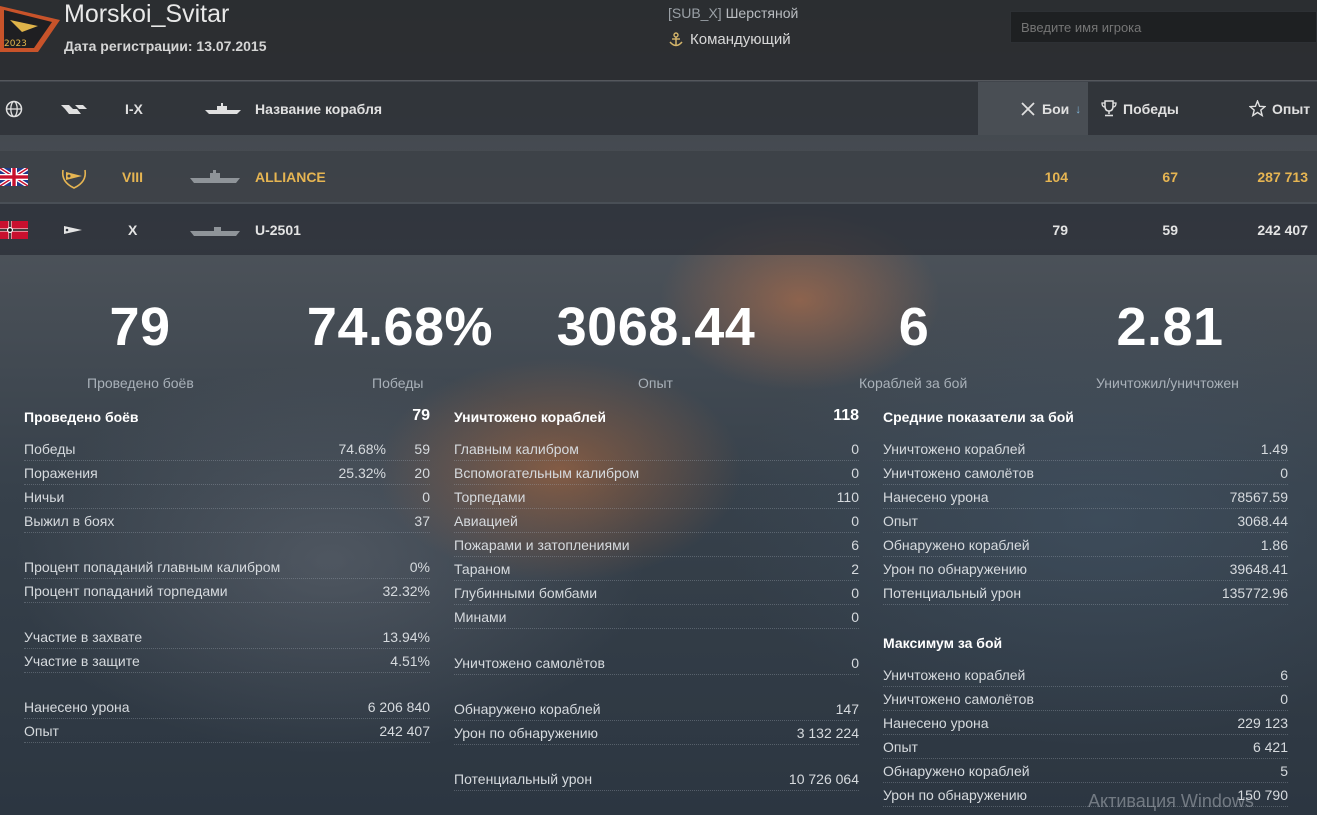 This screenshot has height=815, width=1317. I want to click on rank-label: Командующий, so click(740, 39).